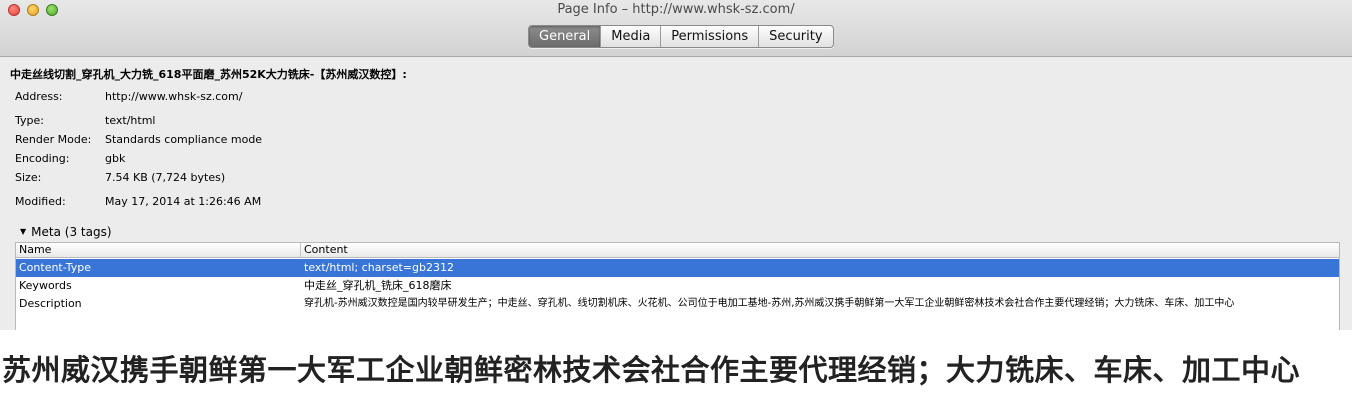 The image size is (1352, 402). What do you see at coordinates (115, 158) in the screenshot?
I see `encoding-value: gbk` at bounding box center [115, 158].